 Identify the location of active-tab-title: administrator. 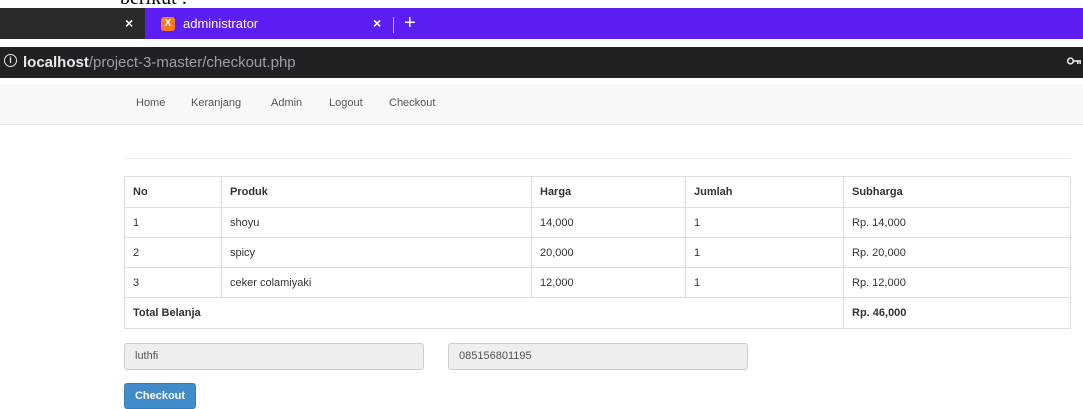
(221, 23).